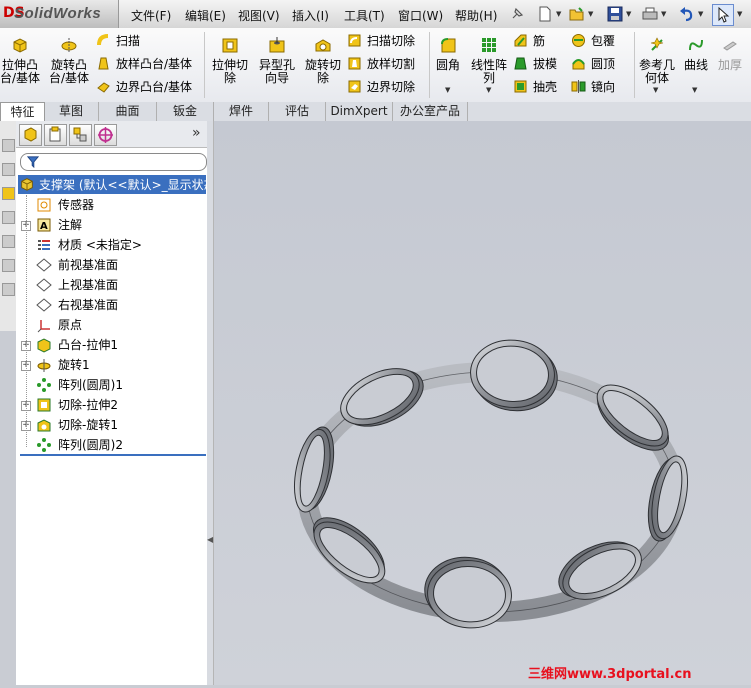 Image resolution: width=751 pixels, height=688 pixels. I want to click on panel-collapse-chevron: », so click(196, 133).